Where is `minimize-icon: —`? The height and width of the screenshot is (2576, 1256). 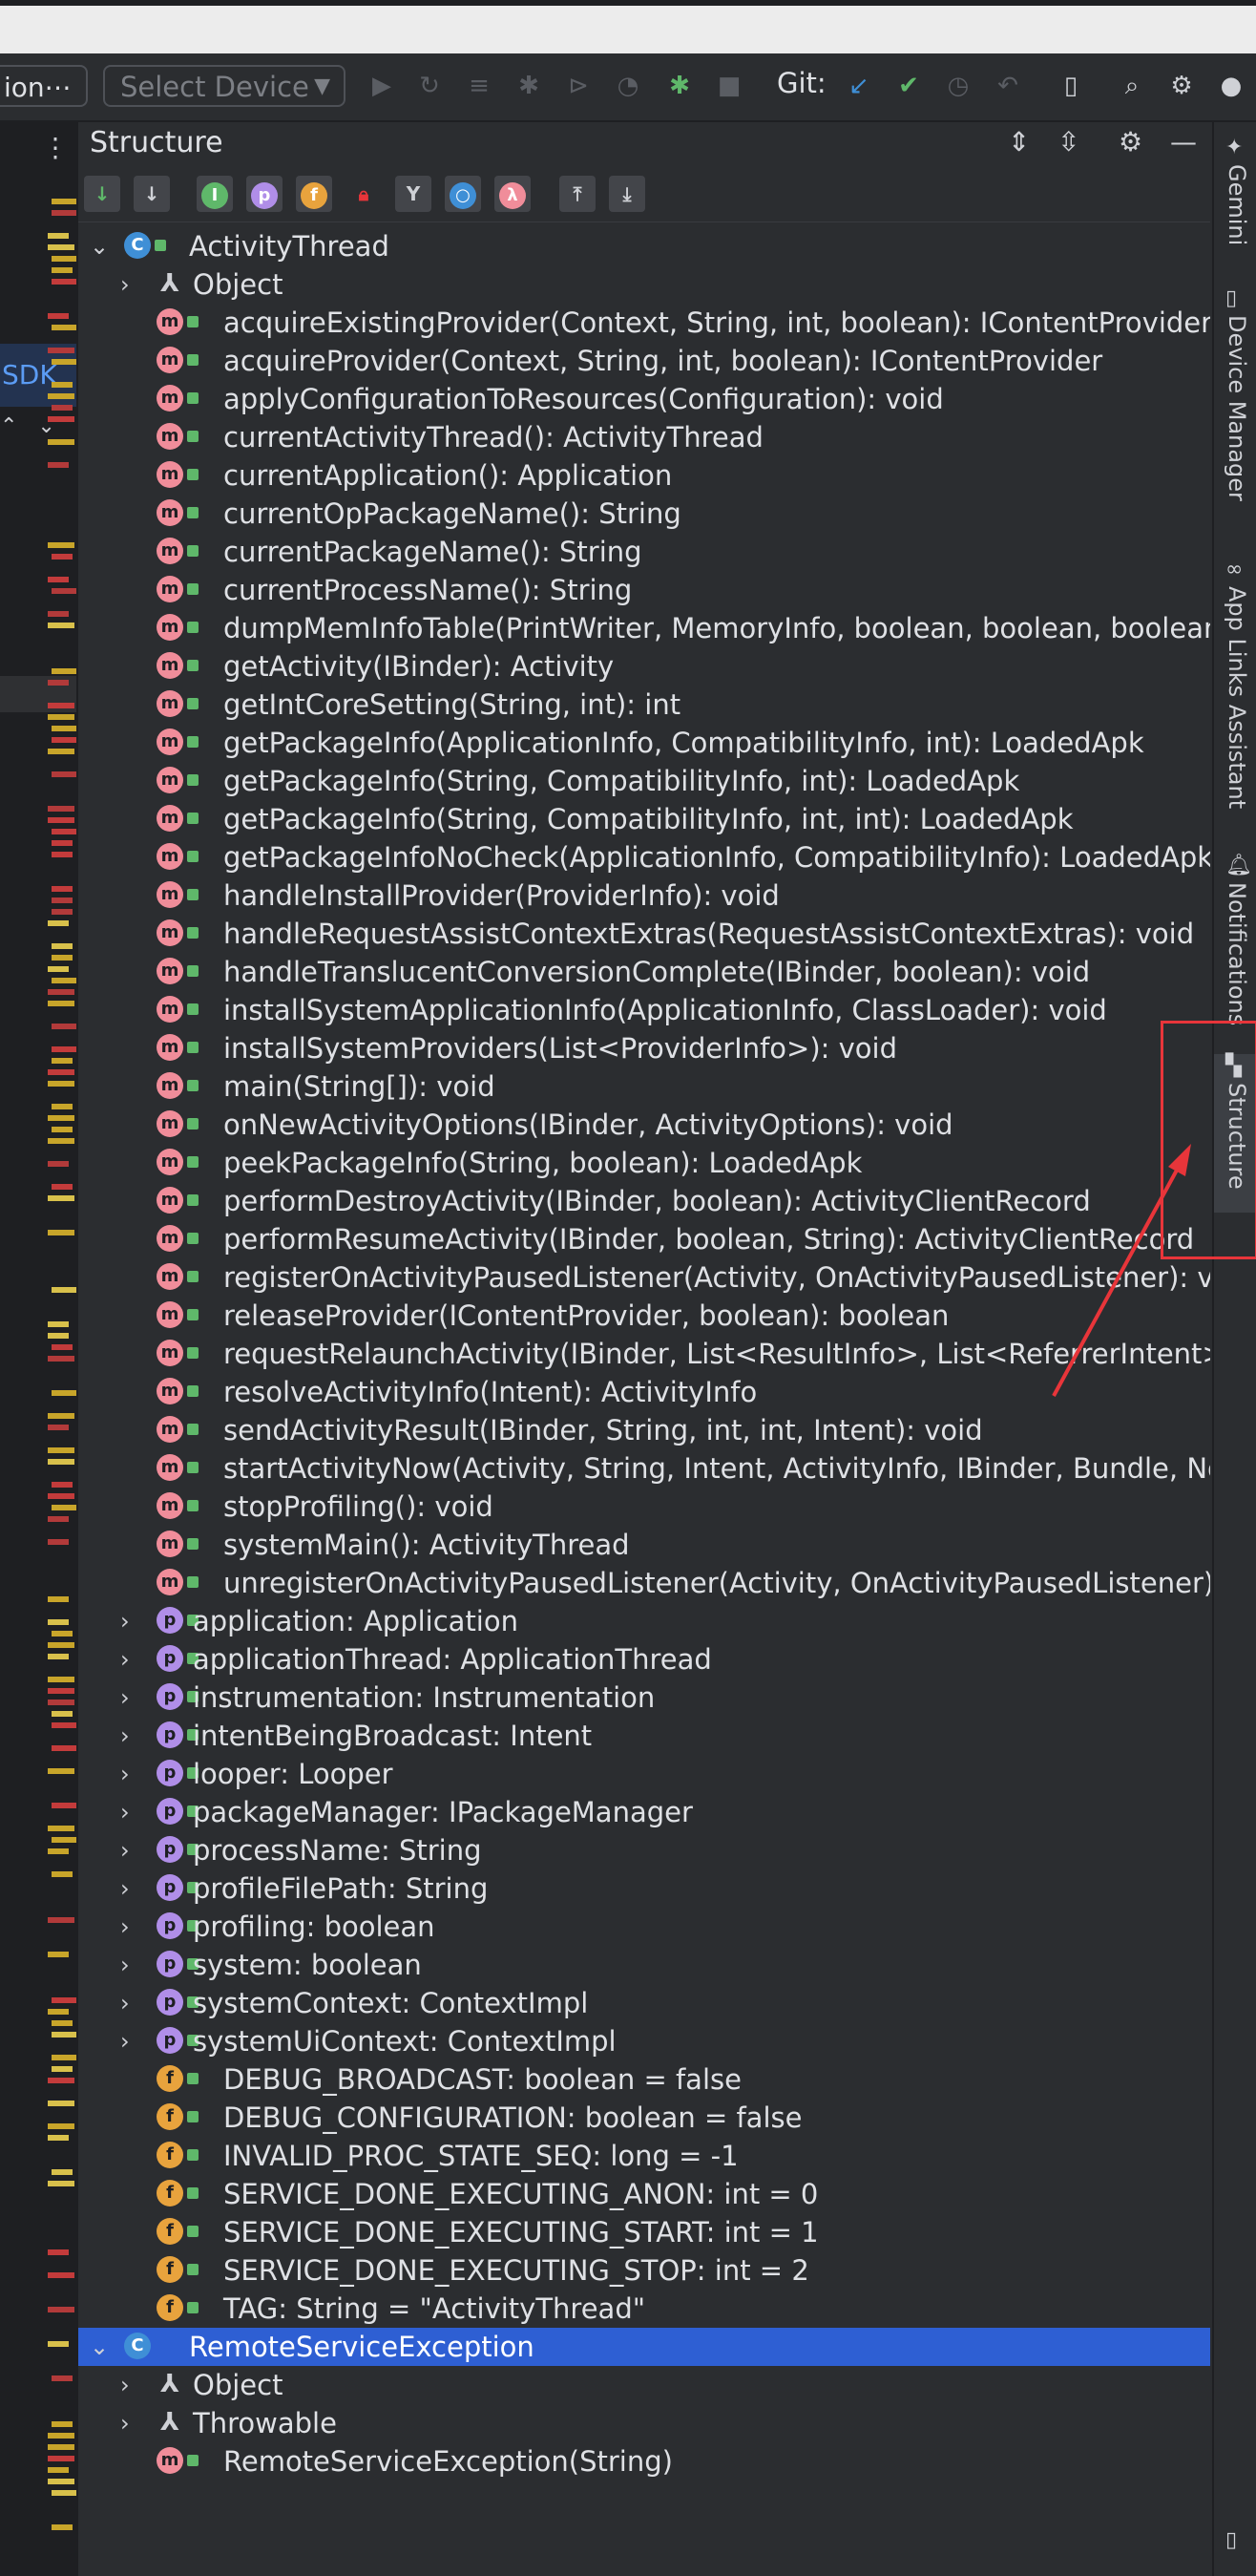 minimize-icon: — is located at coordinates (1183, 142).